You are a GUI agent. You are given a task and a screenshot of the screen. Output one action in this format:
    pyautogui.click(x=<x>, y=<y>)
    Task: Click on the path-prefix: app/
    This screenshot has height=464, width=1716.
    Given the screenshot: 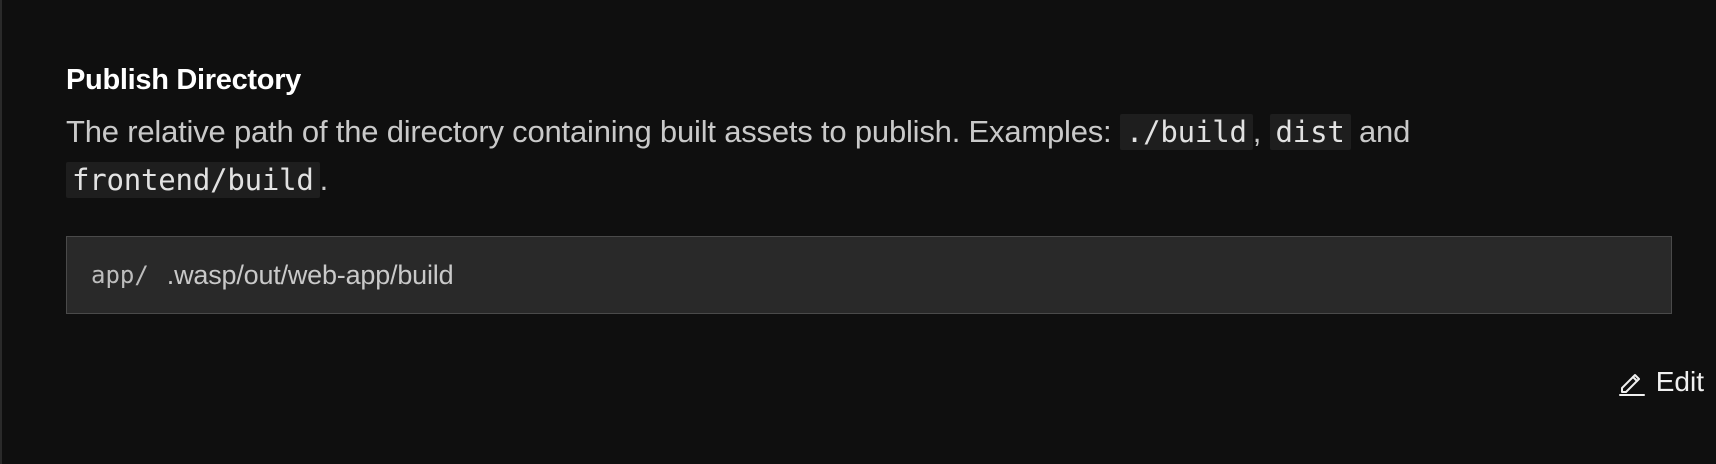 What is the action you would take?
    pyautogui.click(x=120, y=275)
    